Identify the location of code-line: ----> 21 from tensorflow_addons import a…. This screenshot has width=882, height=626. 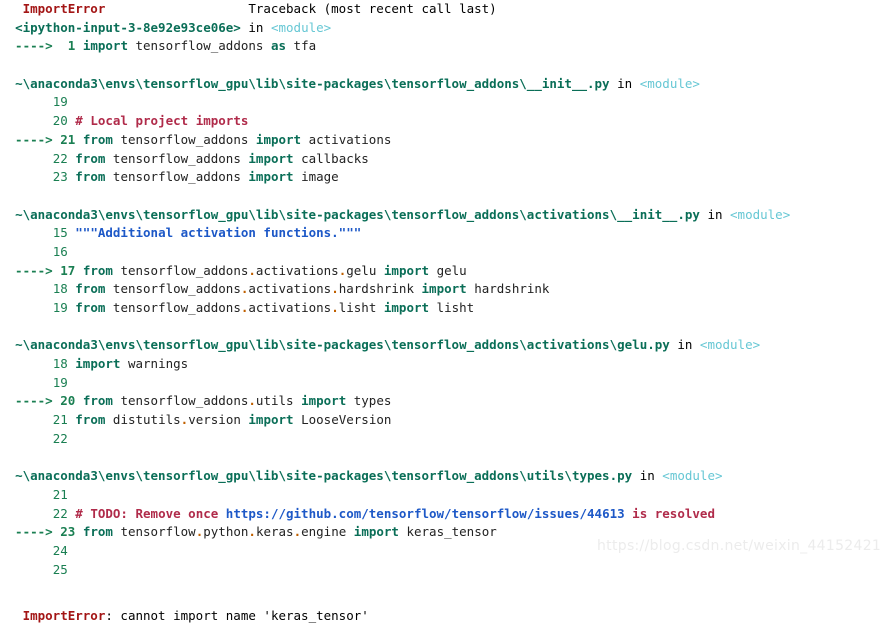
(441, 140).